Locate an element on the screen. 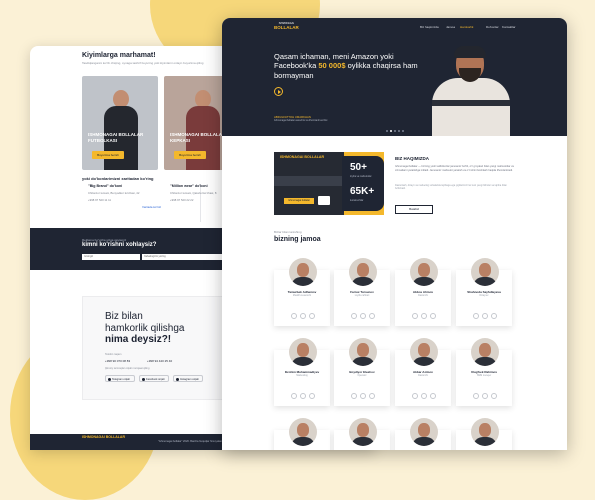 The width and height of the screenshot is (595, 500). member-role: SMM menejer is located at coordinates (484, 376).